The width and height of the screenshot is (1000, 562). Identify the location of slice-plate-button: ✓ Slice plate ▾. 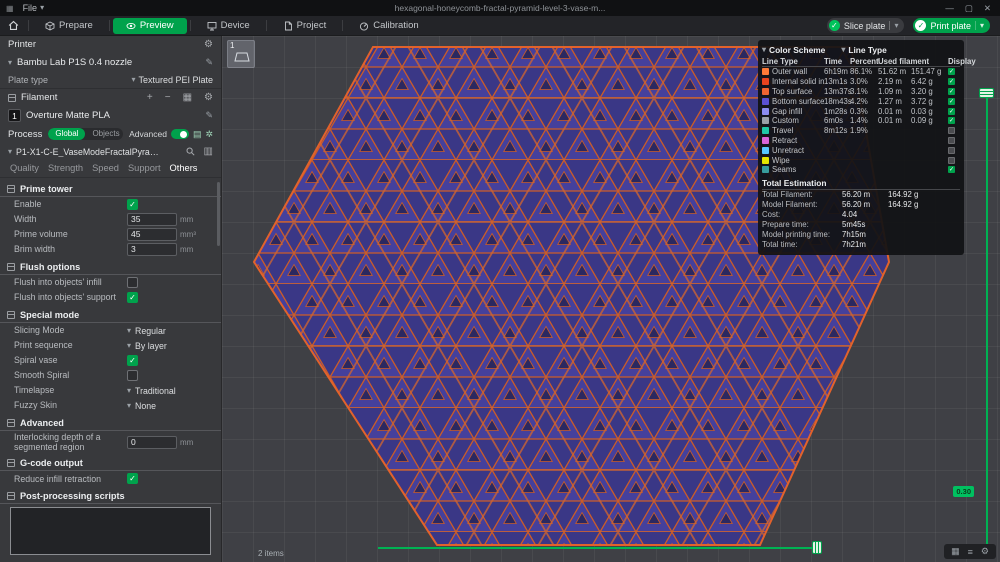
(865, 25).